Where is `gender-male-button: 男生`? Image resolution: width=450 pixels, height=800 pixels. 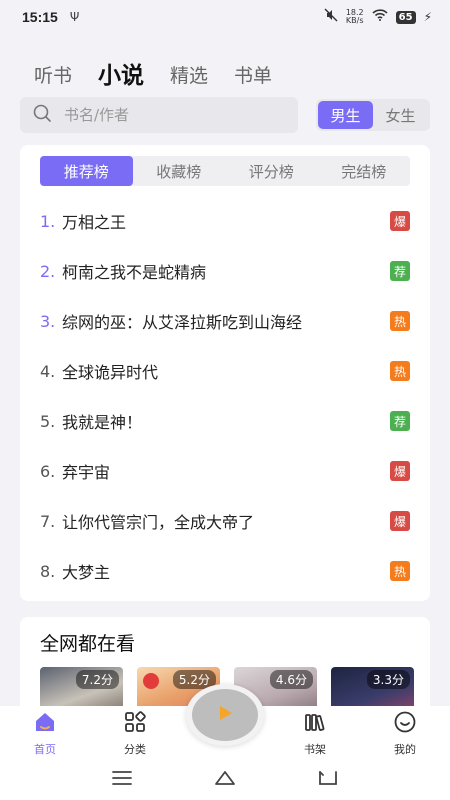
gender-male-button: 男生 is located at coordinates (345, 115).